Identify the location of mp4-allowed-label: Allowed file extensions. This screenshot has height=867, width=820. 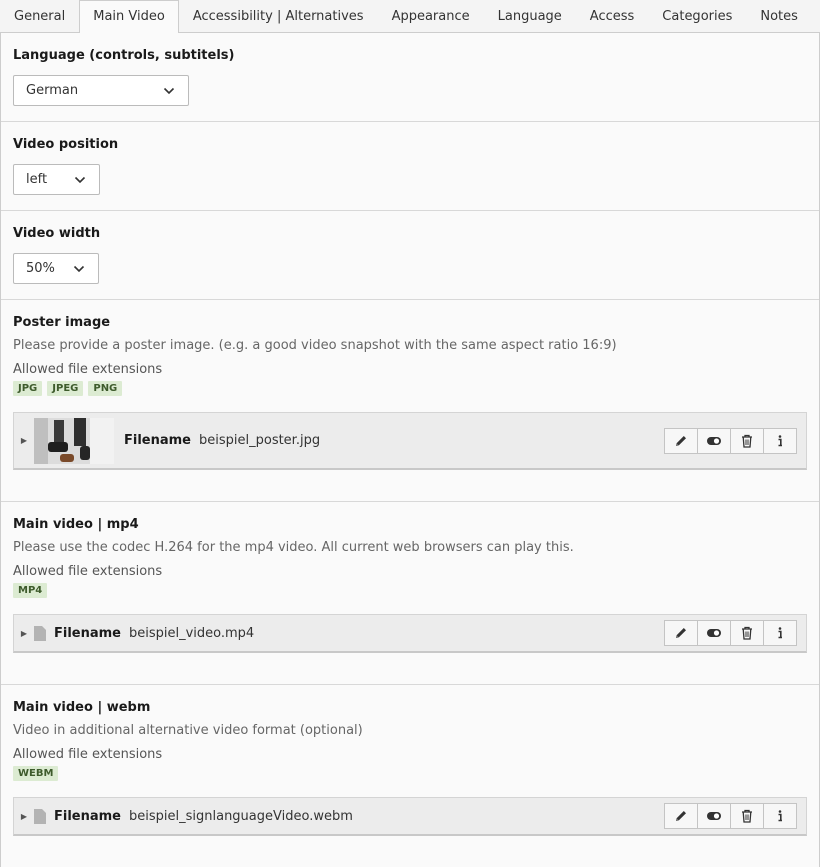
(88, 571).